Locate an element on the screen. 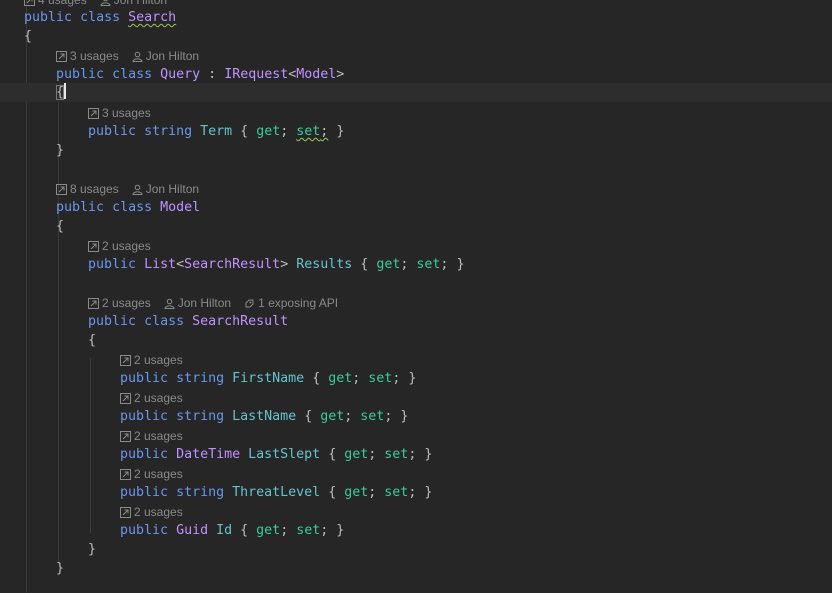 The width and height of the screenshot is (832, 593). property-name-term: Term is located at coordinates (216, 131).